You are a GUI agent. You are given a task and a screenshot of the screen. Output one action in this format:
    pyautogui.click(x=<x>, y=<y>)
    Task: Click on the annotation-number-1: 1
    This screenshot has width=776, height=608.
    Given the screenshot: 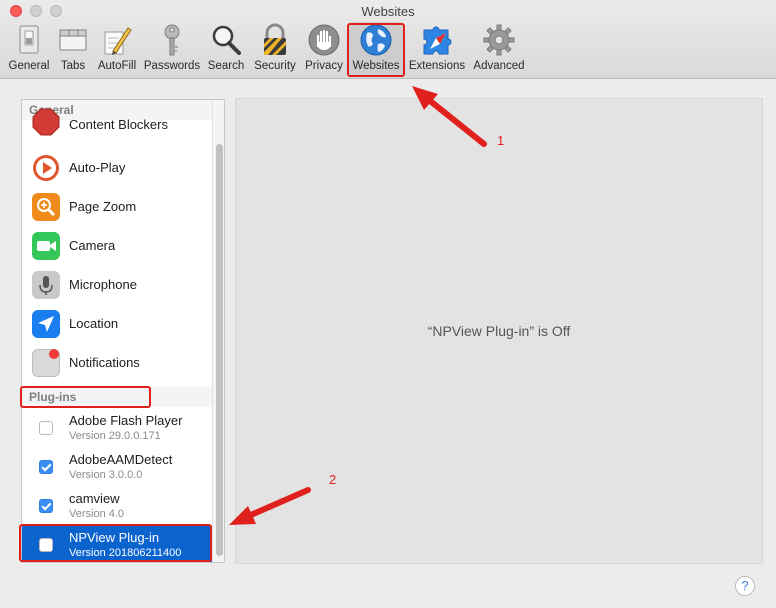 What is the action you would take?
    pyautogui.click(x=501, y=140)
    